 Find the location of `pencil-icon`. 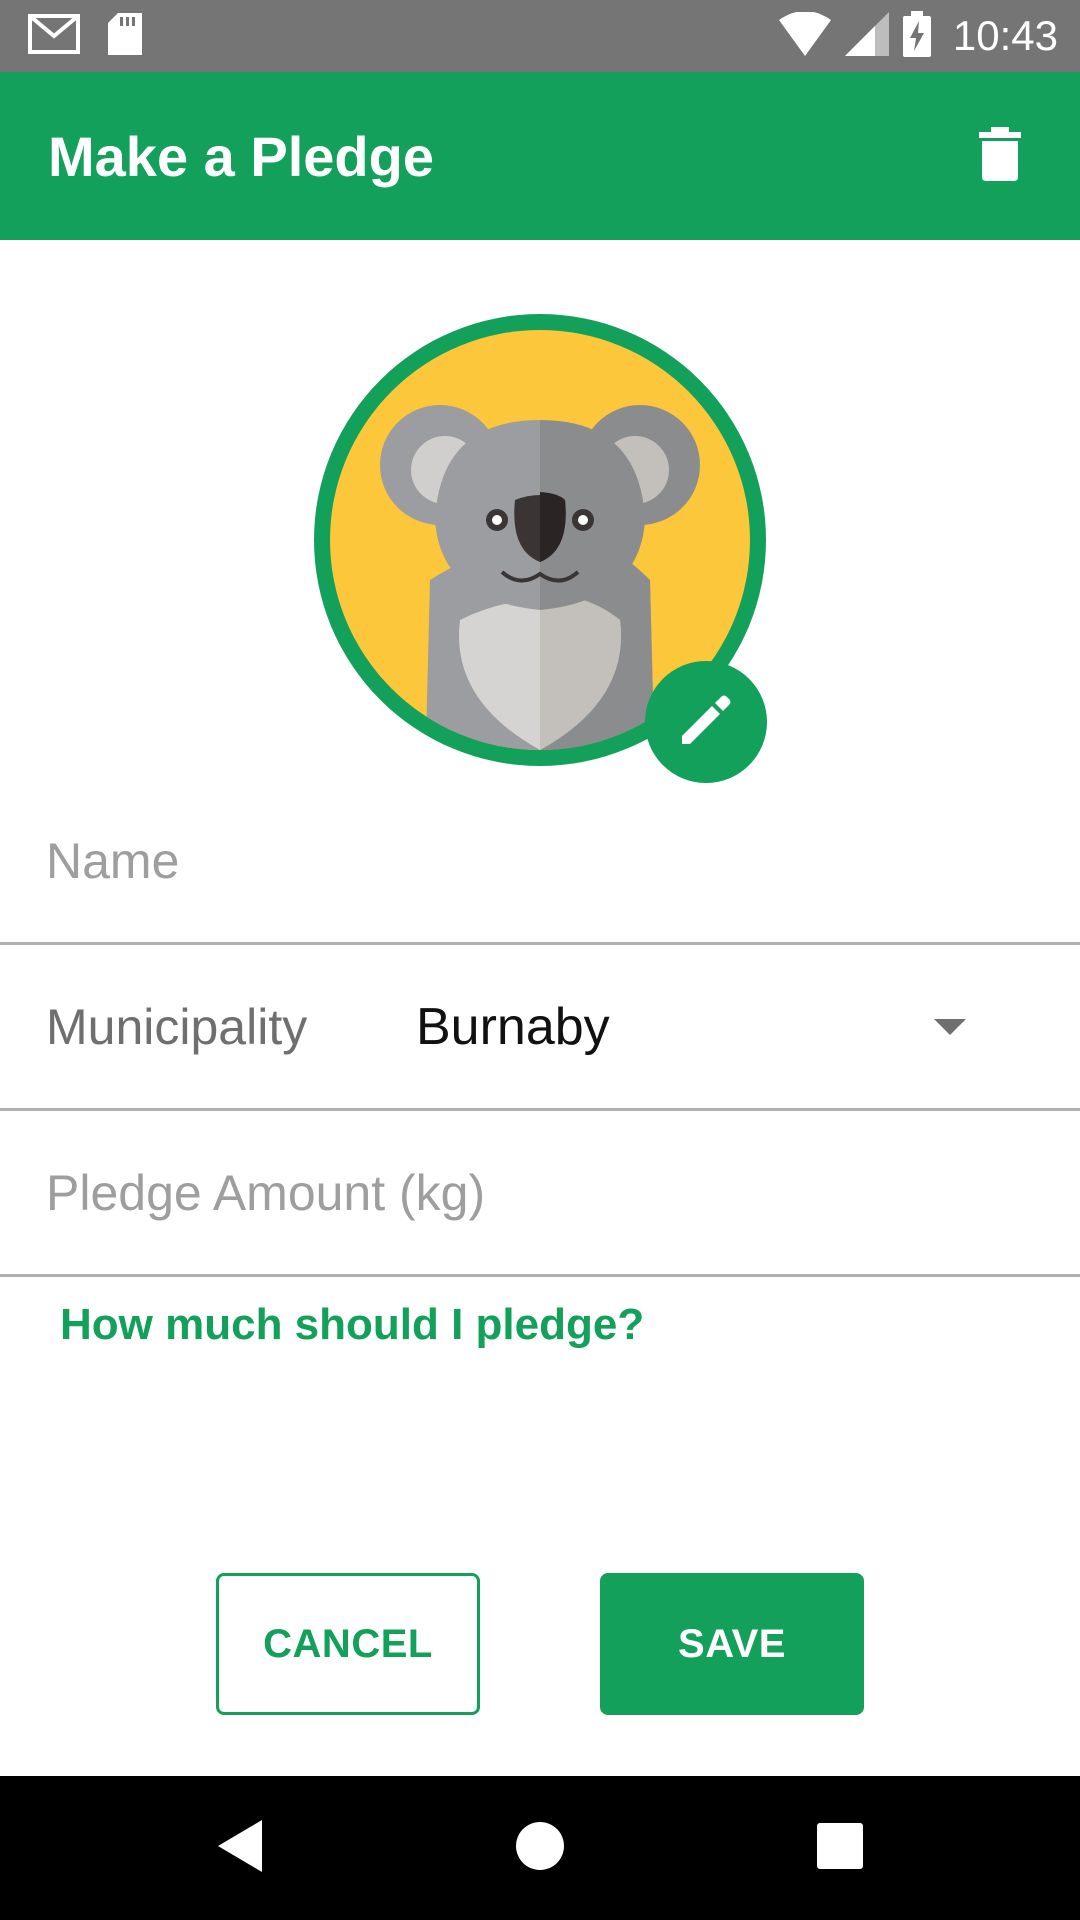

pencil-icon is located at coordinates (706, 722).